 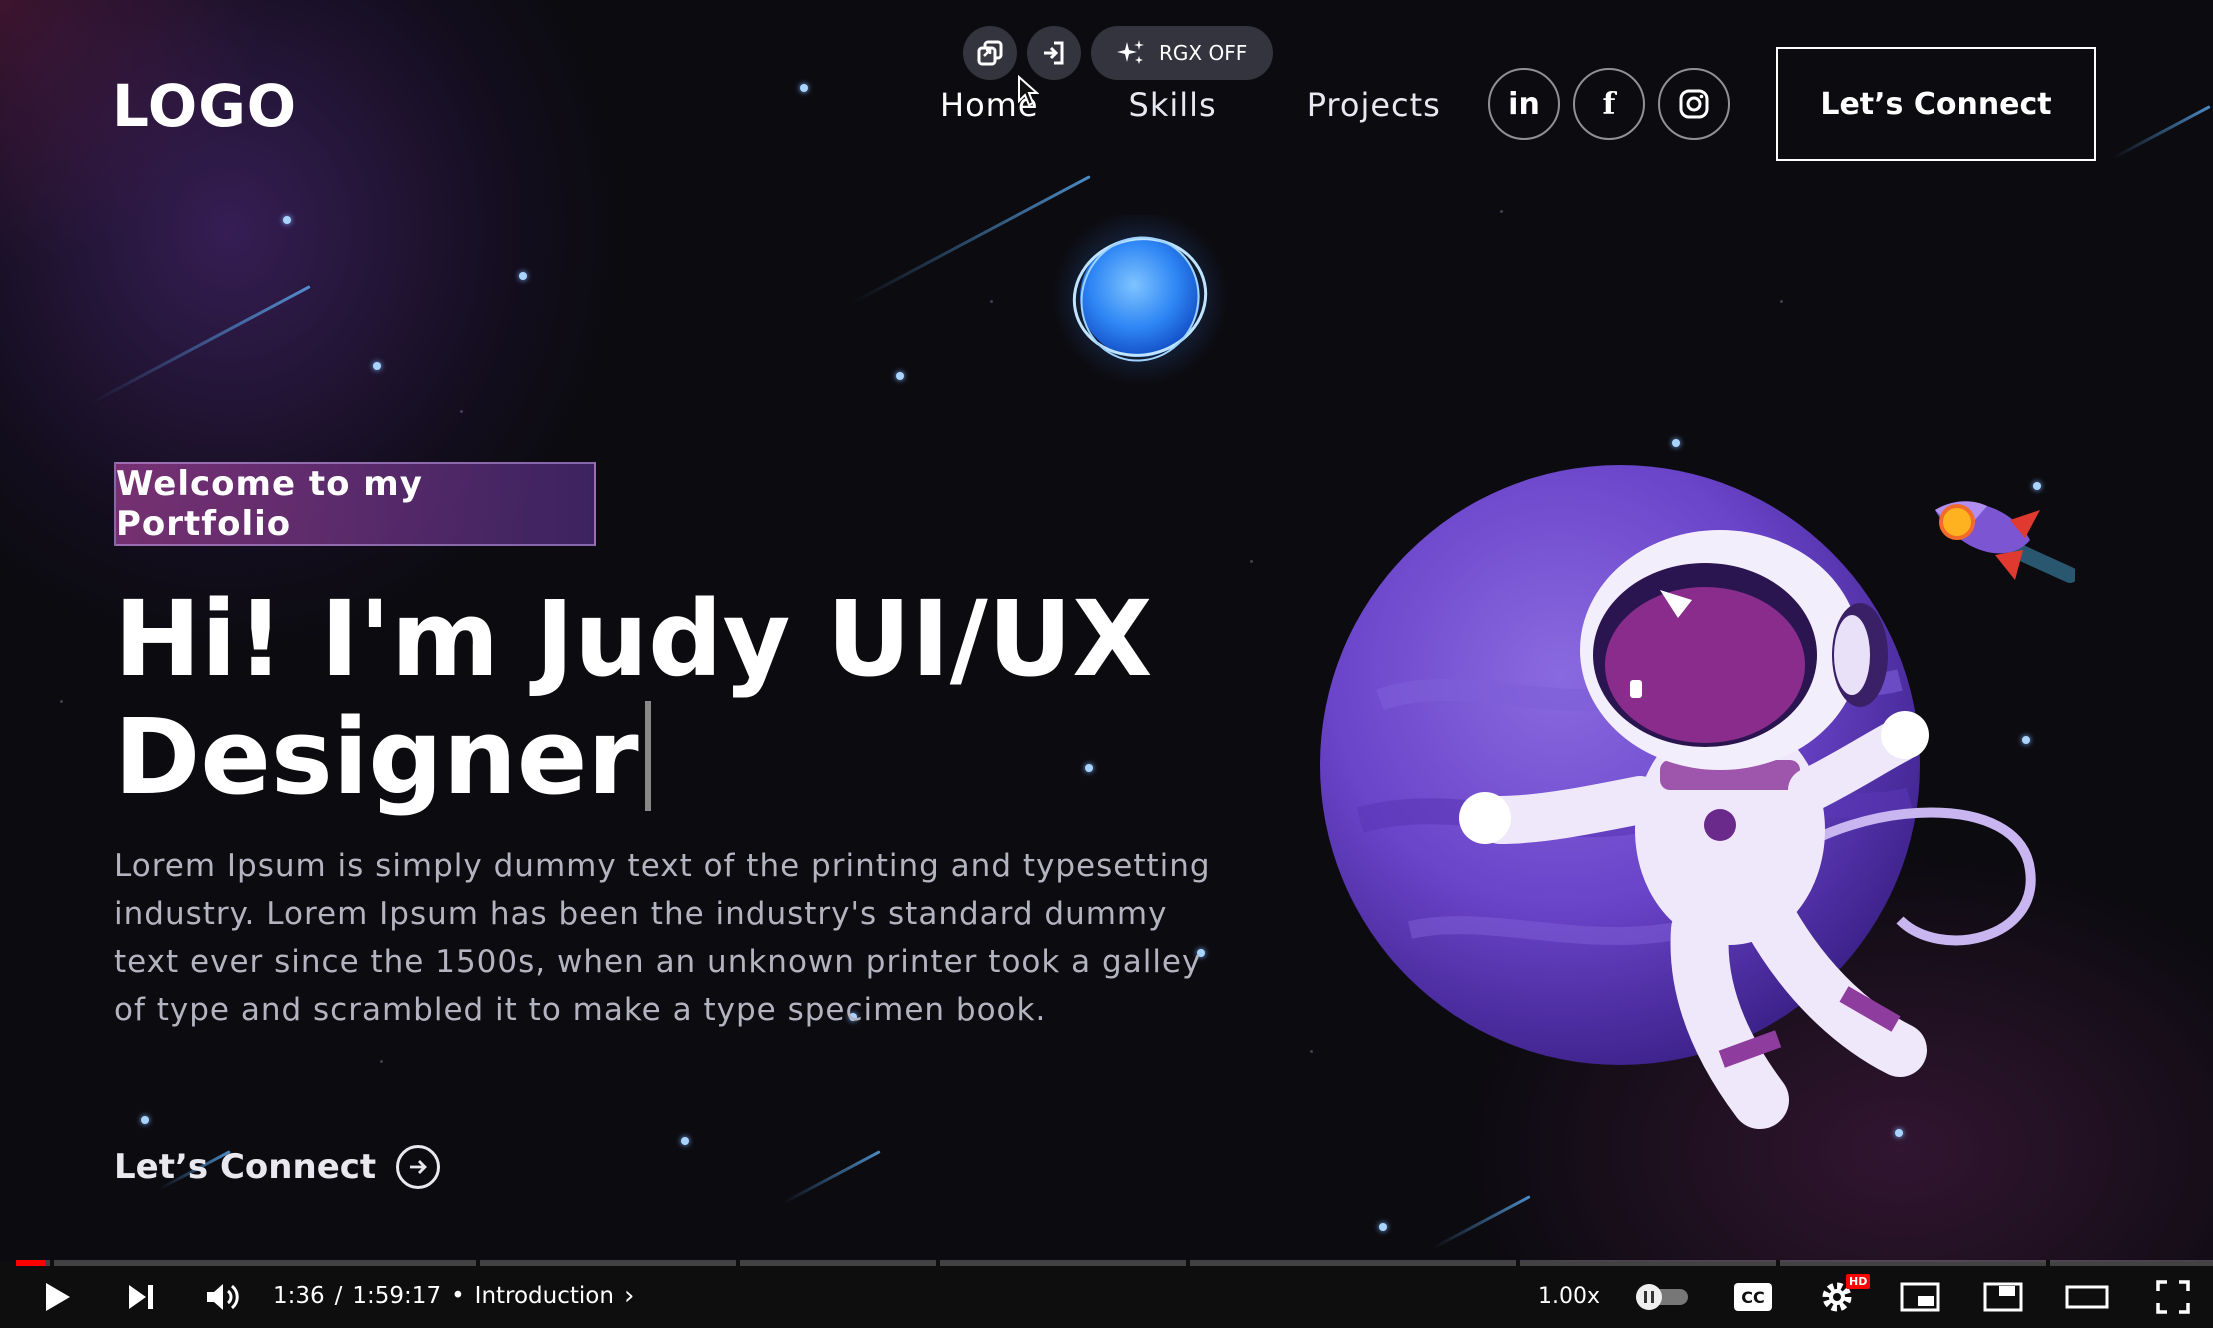 What do you see at coordinates (397, 1296) in the screenshot?
I see `time-total: 1:59:17` at bounding box center [397, 1296].